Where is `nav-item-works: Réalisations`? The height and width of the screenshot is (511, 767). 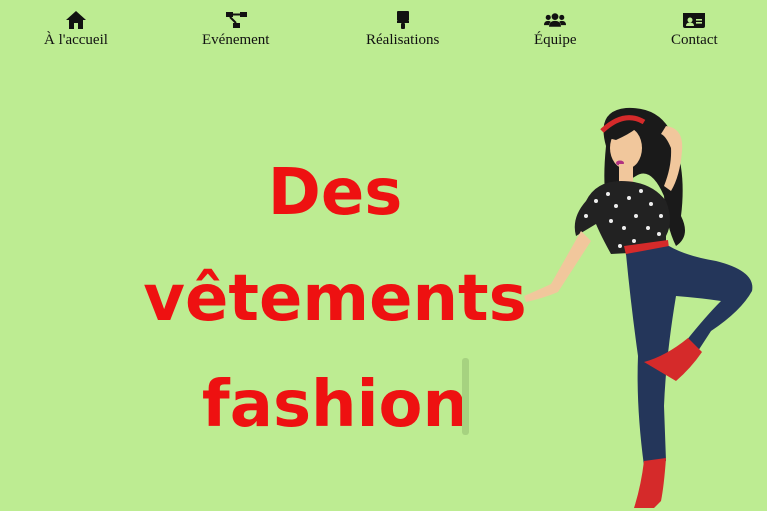 nav-item-works: Réalisations is located at coordinates (402, 29).